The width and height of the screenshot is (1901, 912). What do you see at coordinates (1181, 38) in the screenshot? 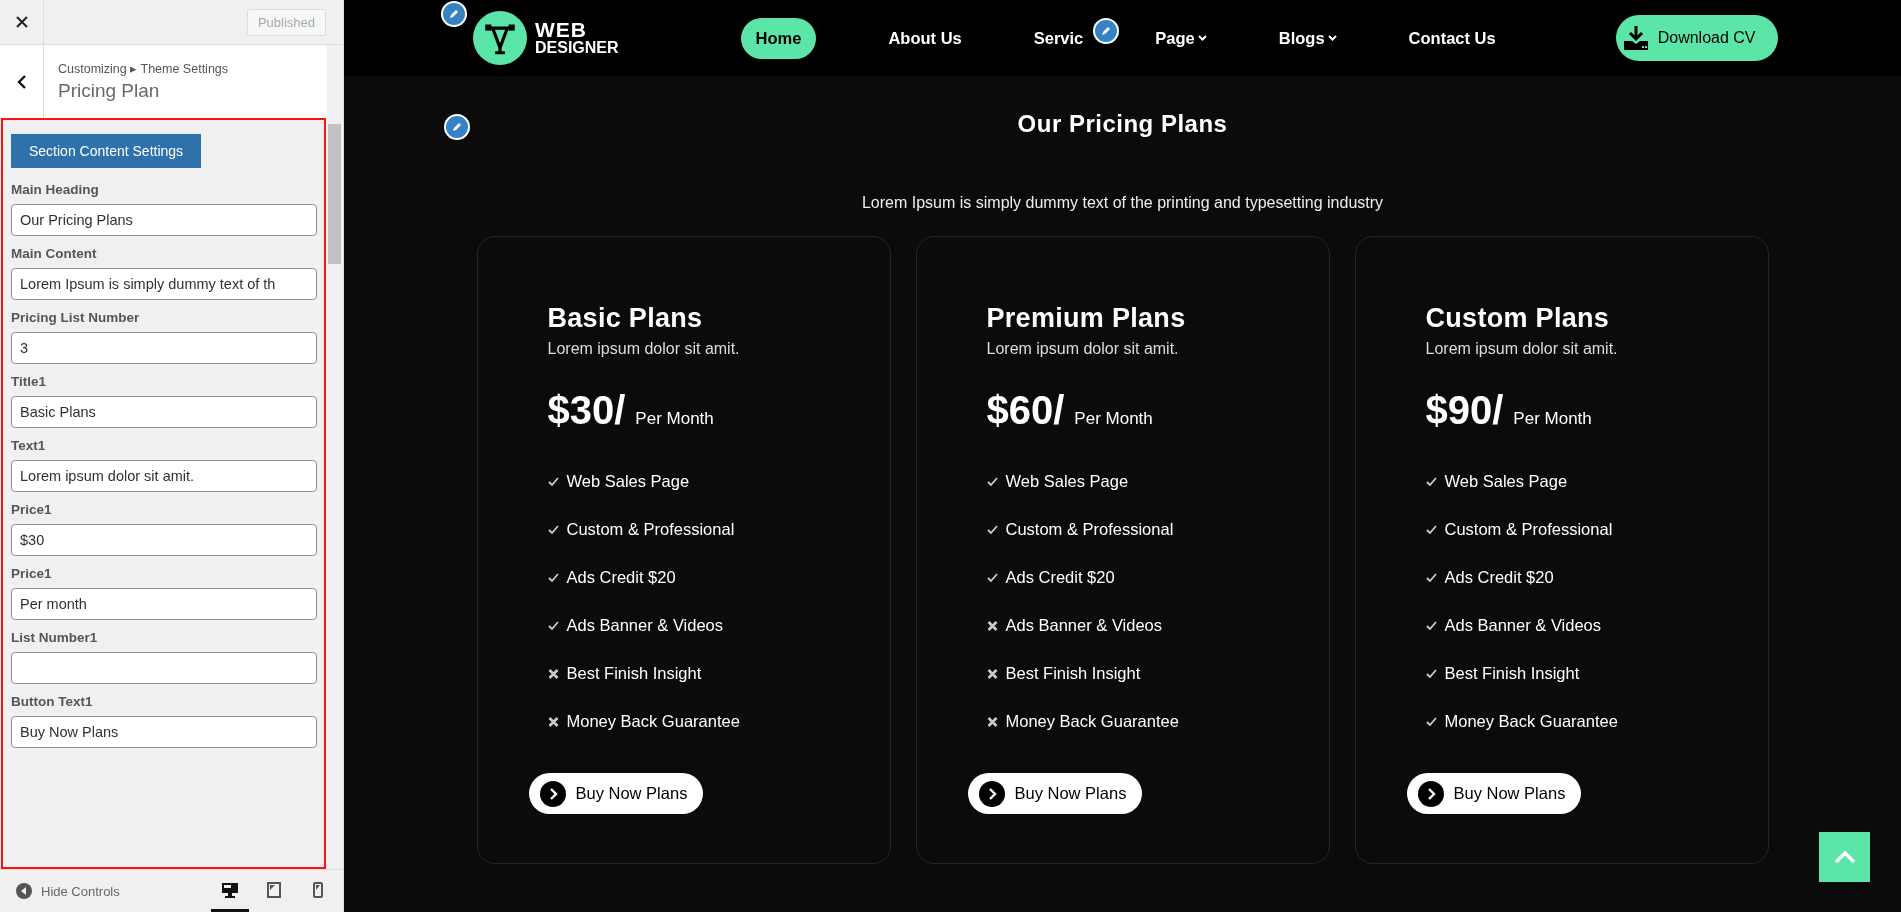
I see `nav-link: Page` at bounding box center [1181, 38].